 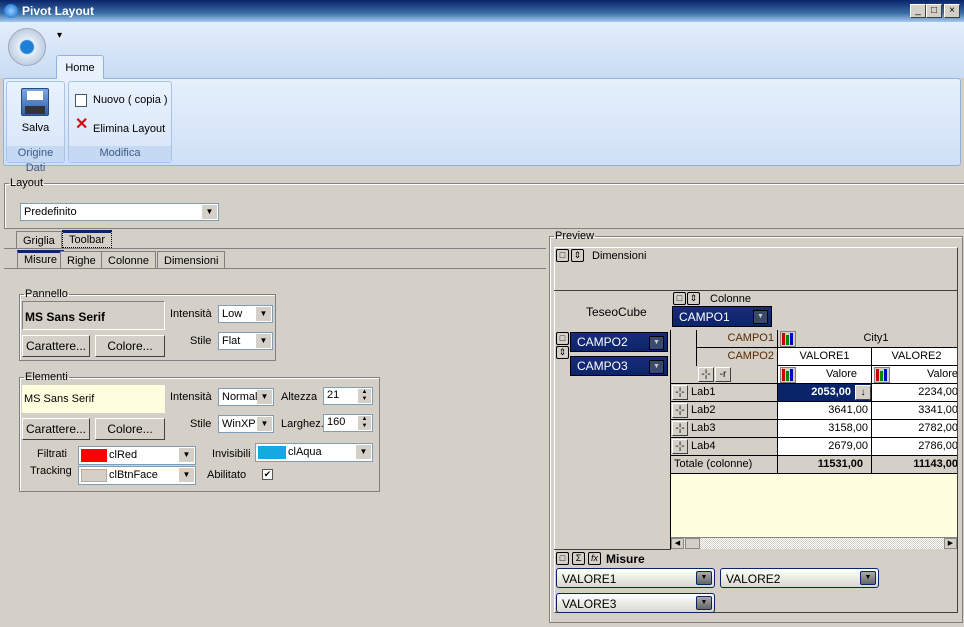 What do you see at coordinates (231, 341) in the screenshot?
I see `value: Flat` at bounding box center [231, 341].